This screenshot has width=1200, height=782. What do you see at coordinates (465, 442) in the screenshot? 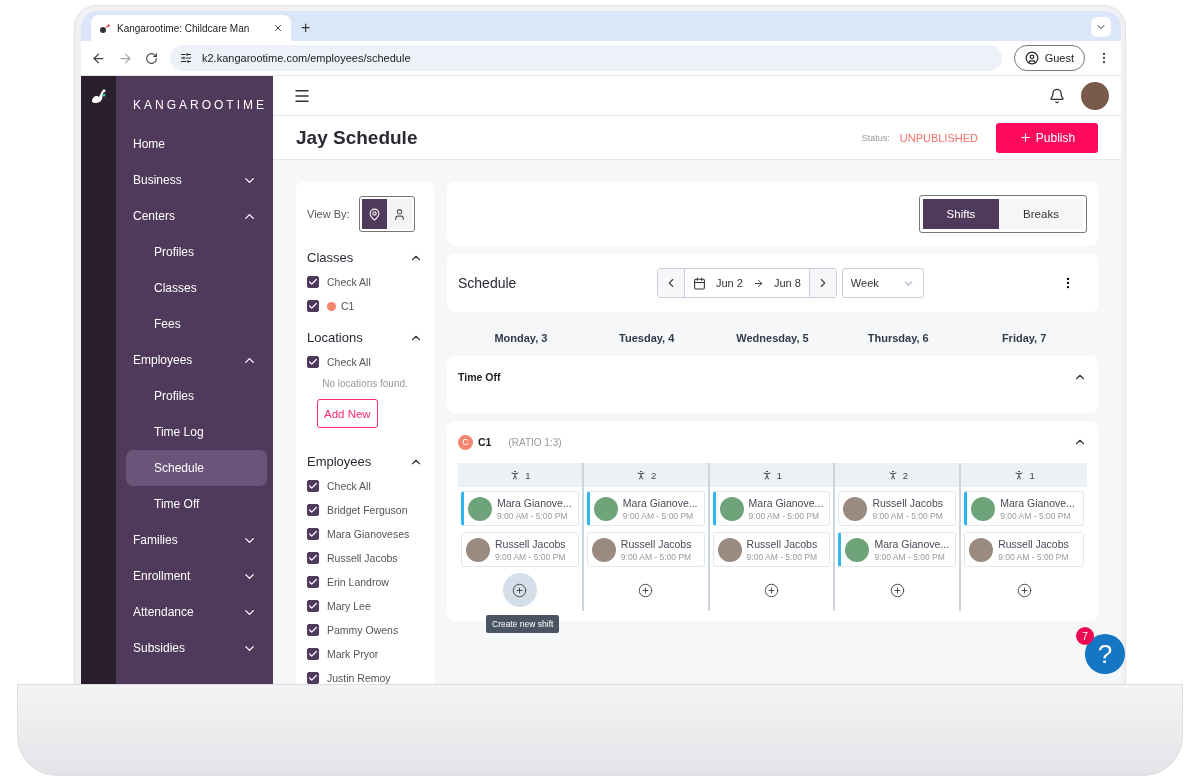
I see `class-badge: C` at bounding box center [465, 442].